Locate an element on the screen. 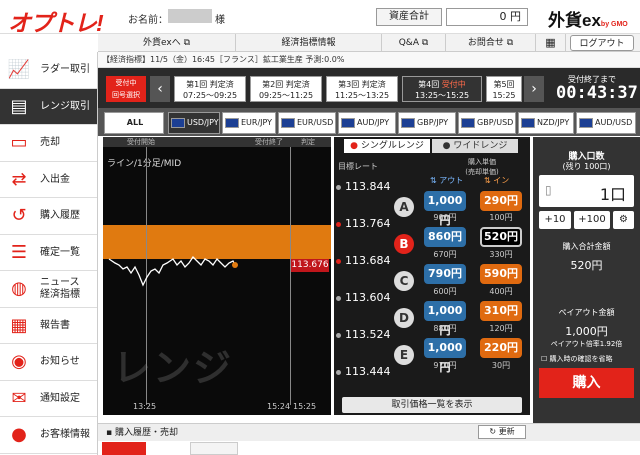  round-3: 第3回 判定済 11:25〜13:25 is located at coordinates (362, 89).